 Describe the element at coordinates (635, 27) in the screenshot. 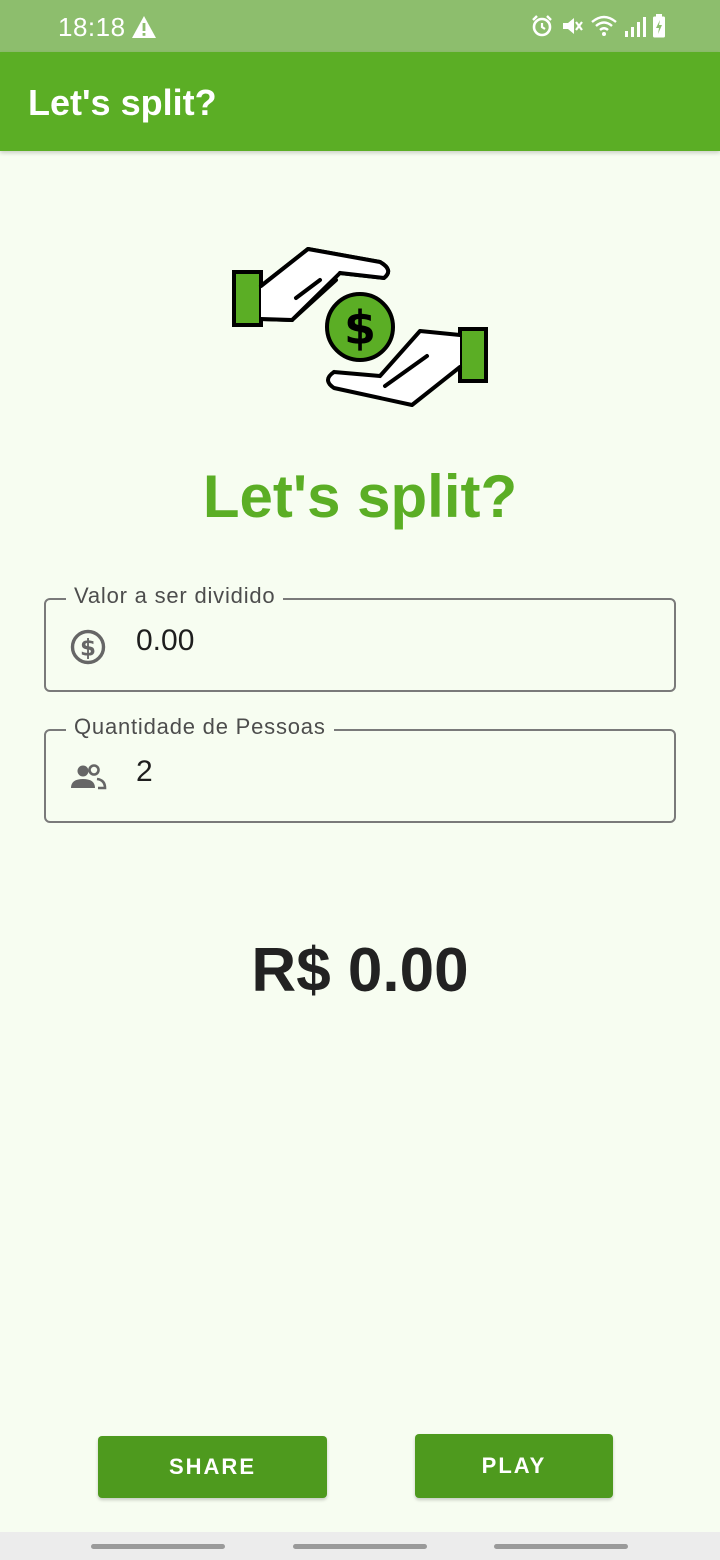

I see `signal-icon` at that location.